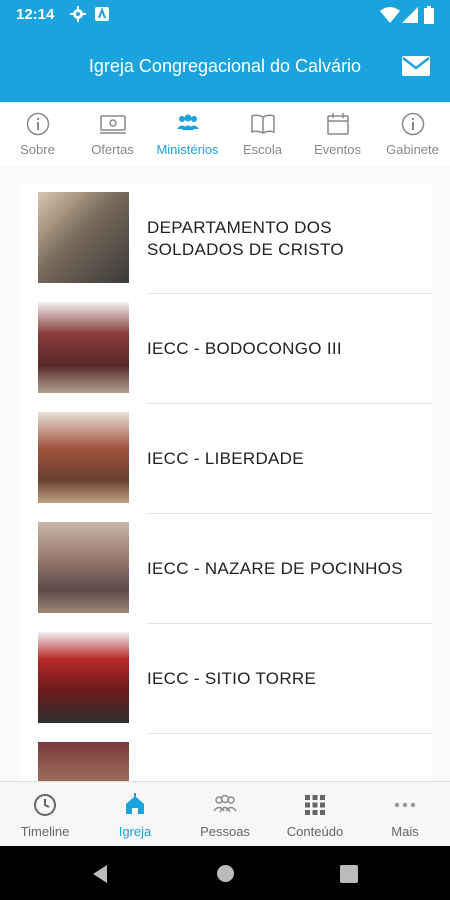  Describe the element at coordinates (37, 149) in the screenshot. I see `tab-label: Sobre` at that location.